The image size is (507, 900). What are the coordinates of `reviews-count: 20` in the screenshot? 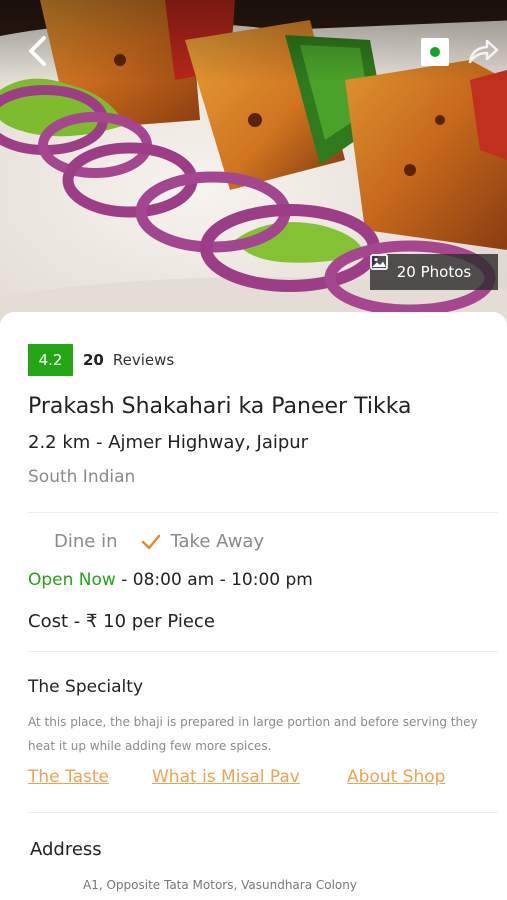 It's located at (93, 360).